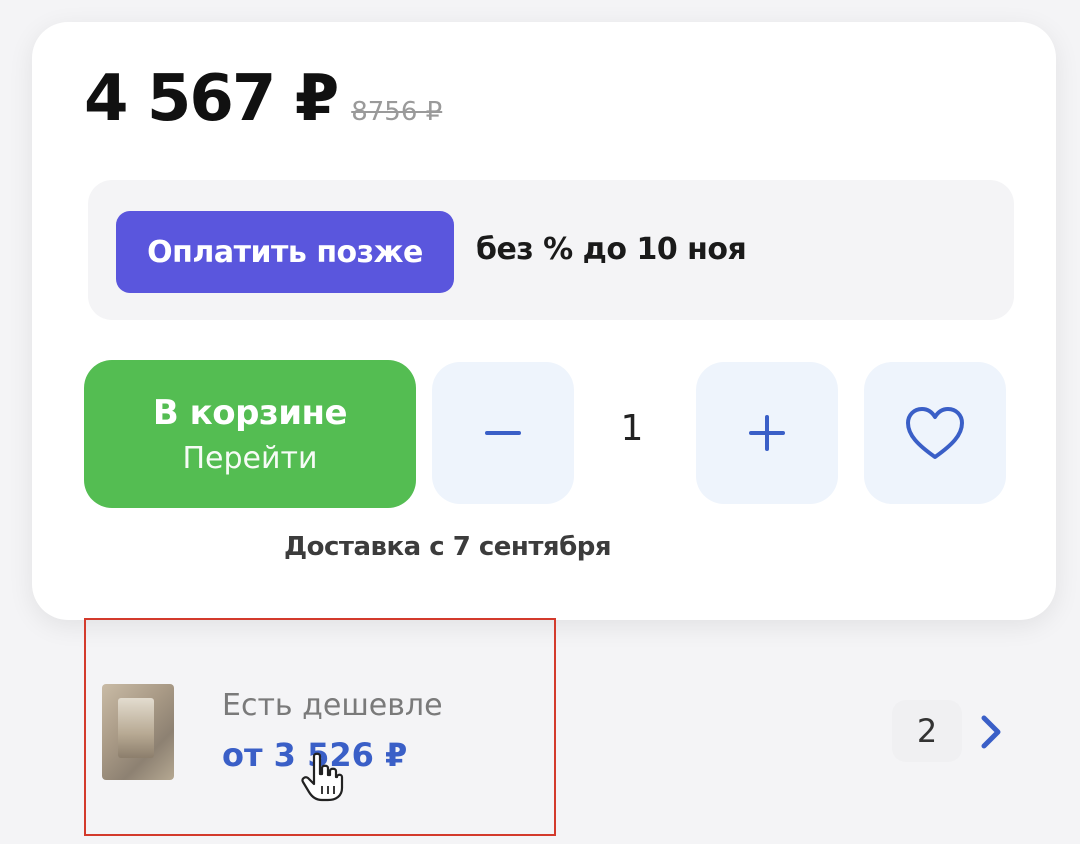  I want to click on old-price: 8756 ₽, so click(397, 112).